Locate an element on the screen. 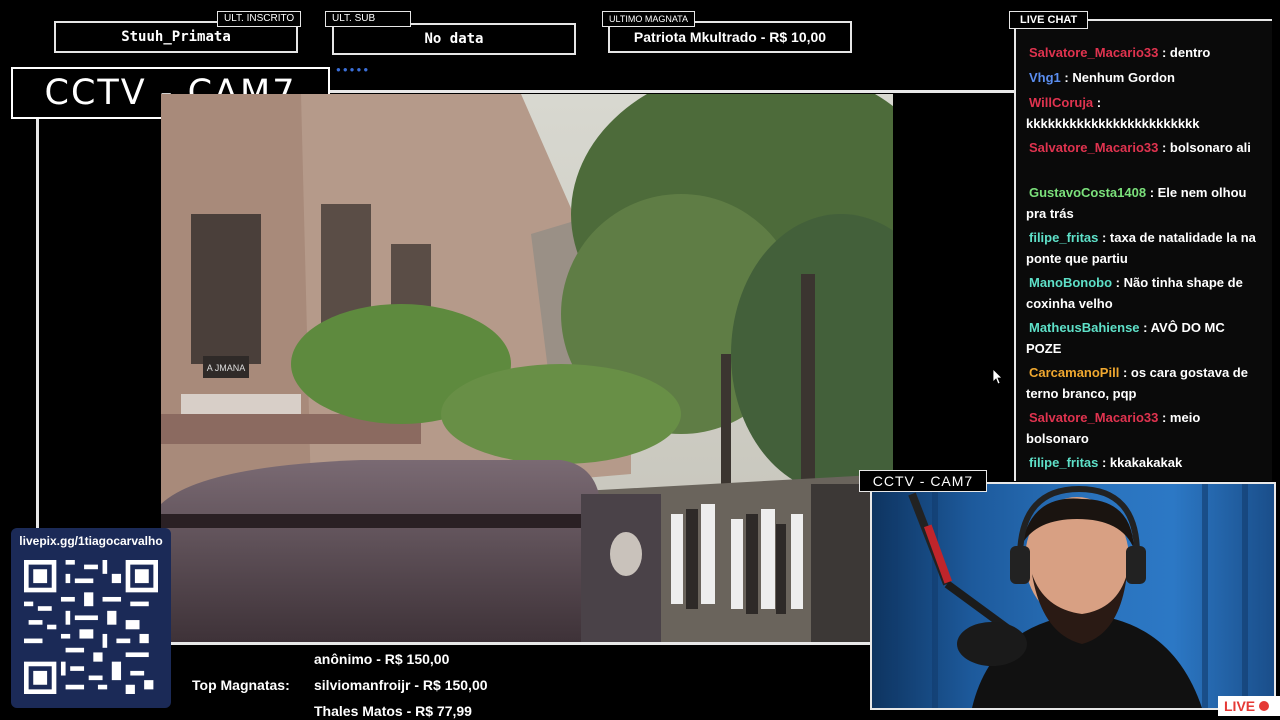 This screenshot has height=720, width=1280. chat-message: Vhg1 : Nenhum Gordon is located at coordinates (1144, 77).